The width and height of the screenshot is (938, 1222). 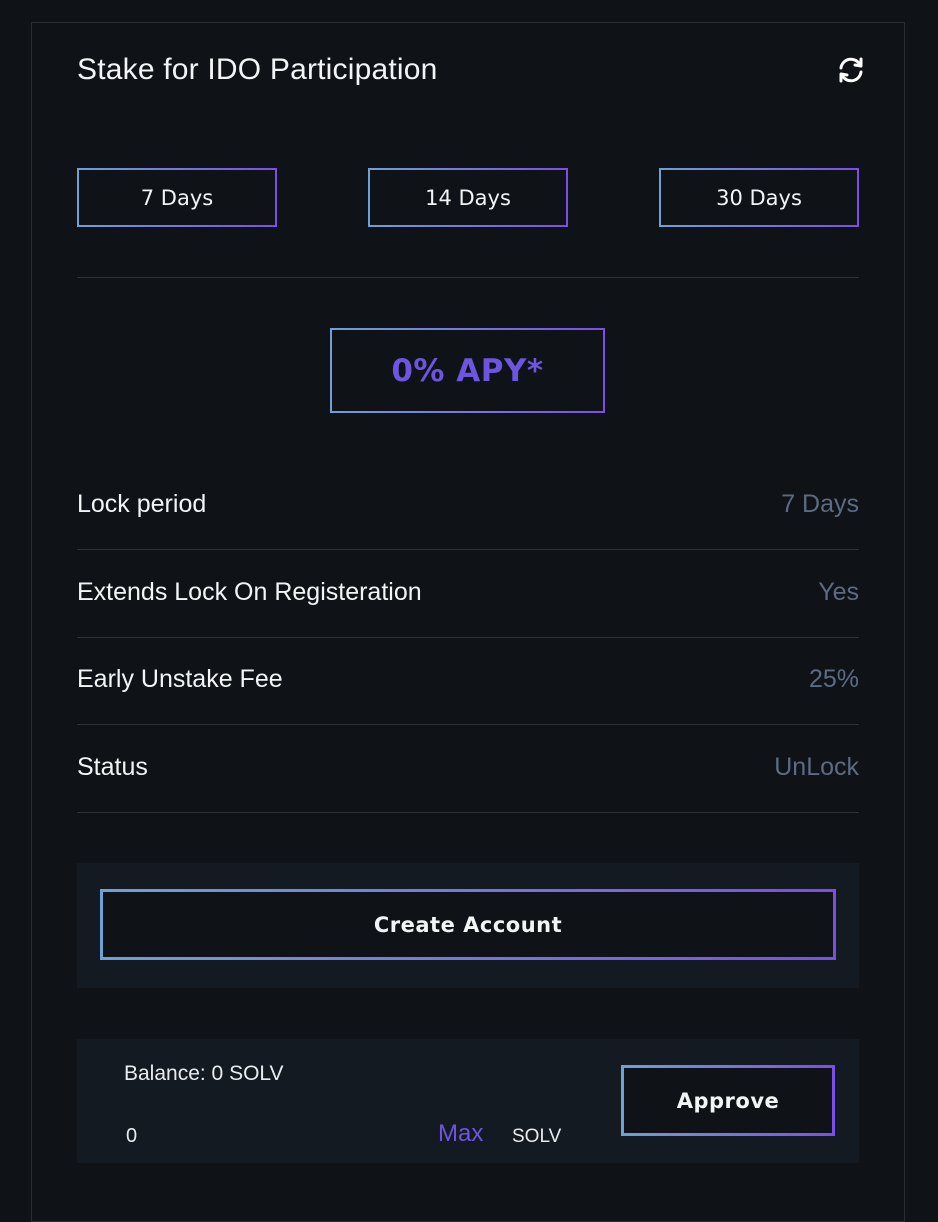 What do you see at coordinates (468, 594) in the screenshot?
I see `detail-row-extends-lock: Extends Lock On Registeration Yes` at bounding box center [468, 594].